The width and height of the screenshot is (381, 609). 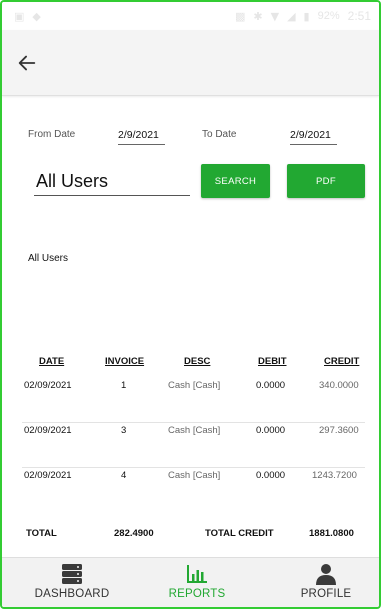 I want to click on selected-user-caption: All Users, so click(x=48, y=258).